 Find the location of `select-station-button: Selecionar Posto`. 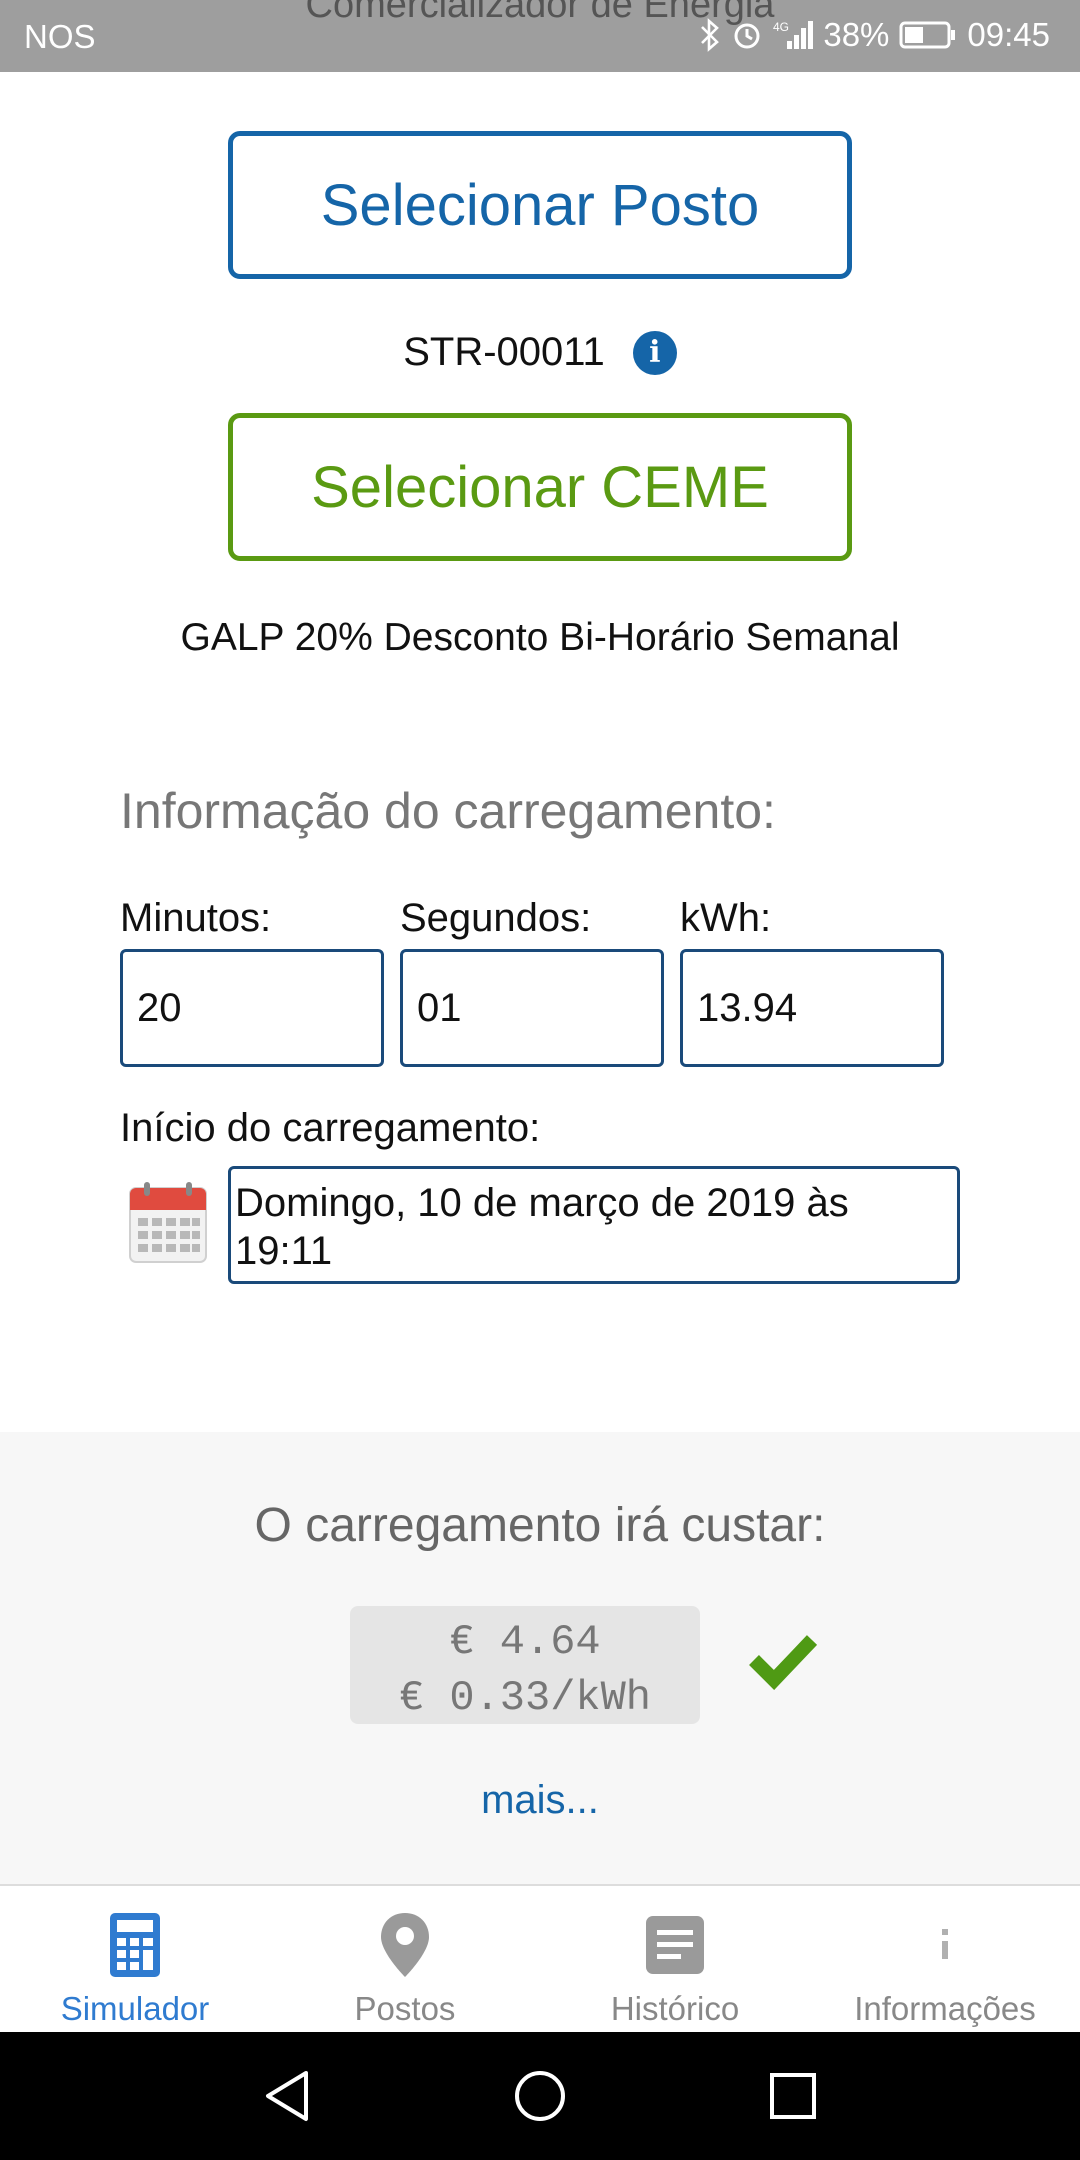

select-station-button: Selecionar Posto is located at coordinates (540, 205).